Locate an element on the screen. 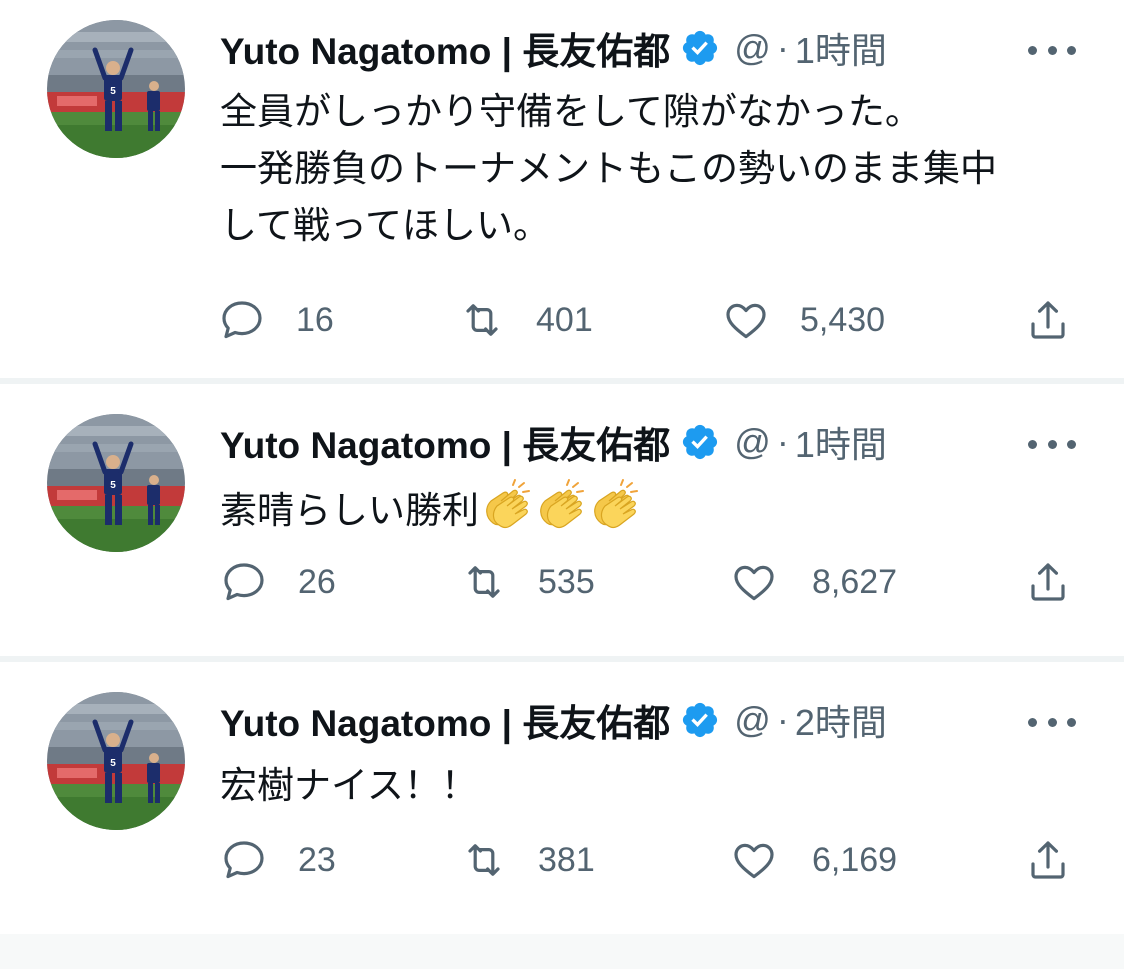 This screenshot has height=969, width=1124. retweet-button: 381 is located at coordinates (527, 860).